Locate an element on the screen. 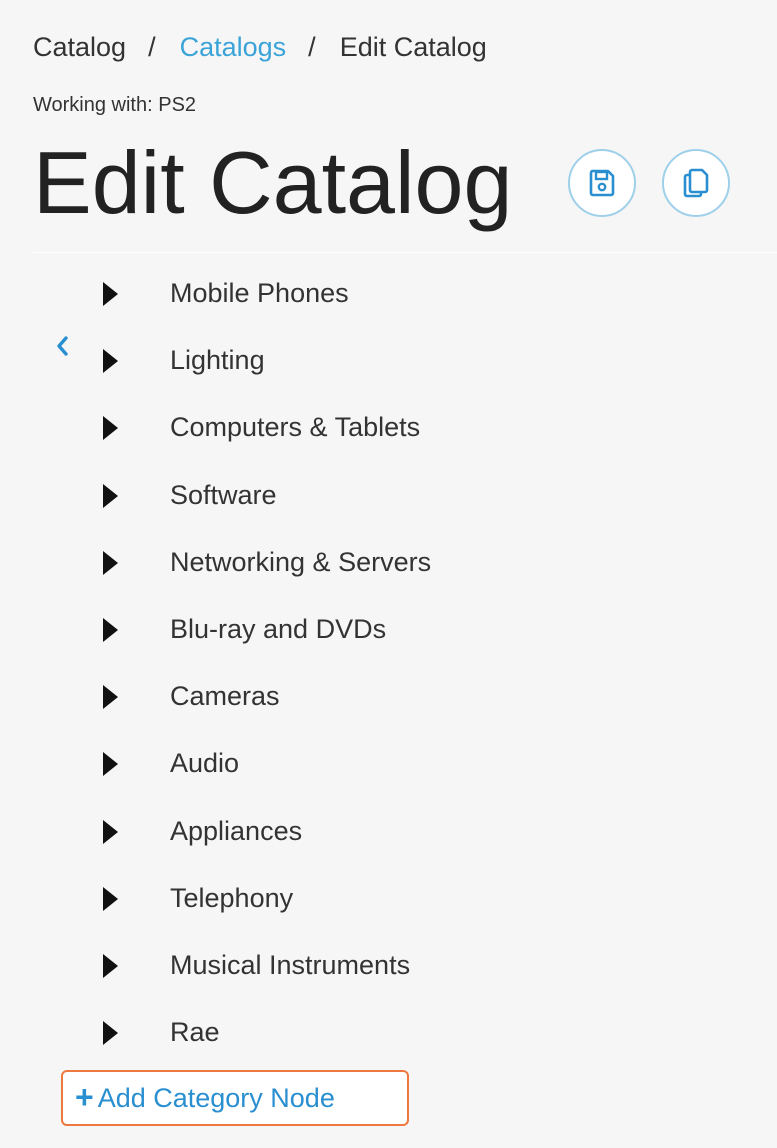 The image size is (777, 1148). add-category-node-label: Add Category Node is located at coordinates (216, 1097).